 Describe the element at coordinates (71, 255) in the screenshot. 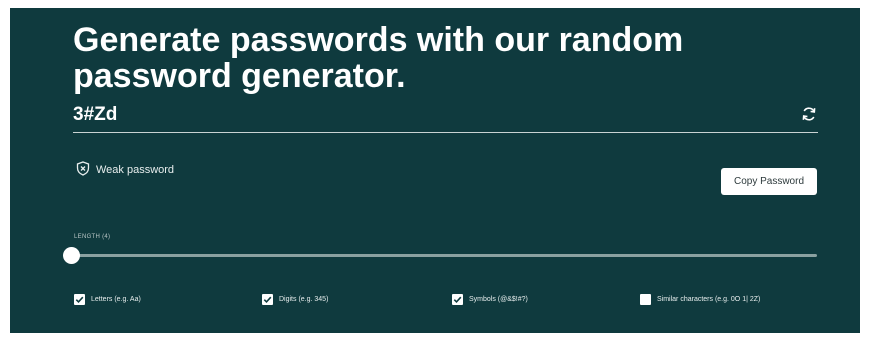

I see `length-slider-thumb` at that location.